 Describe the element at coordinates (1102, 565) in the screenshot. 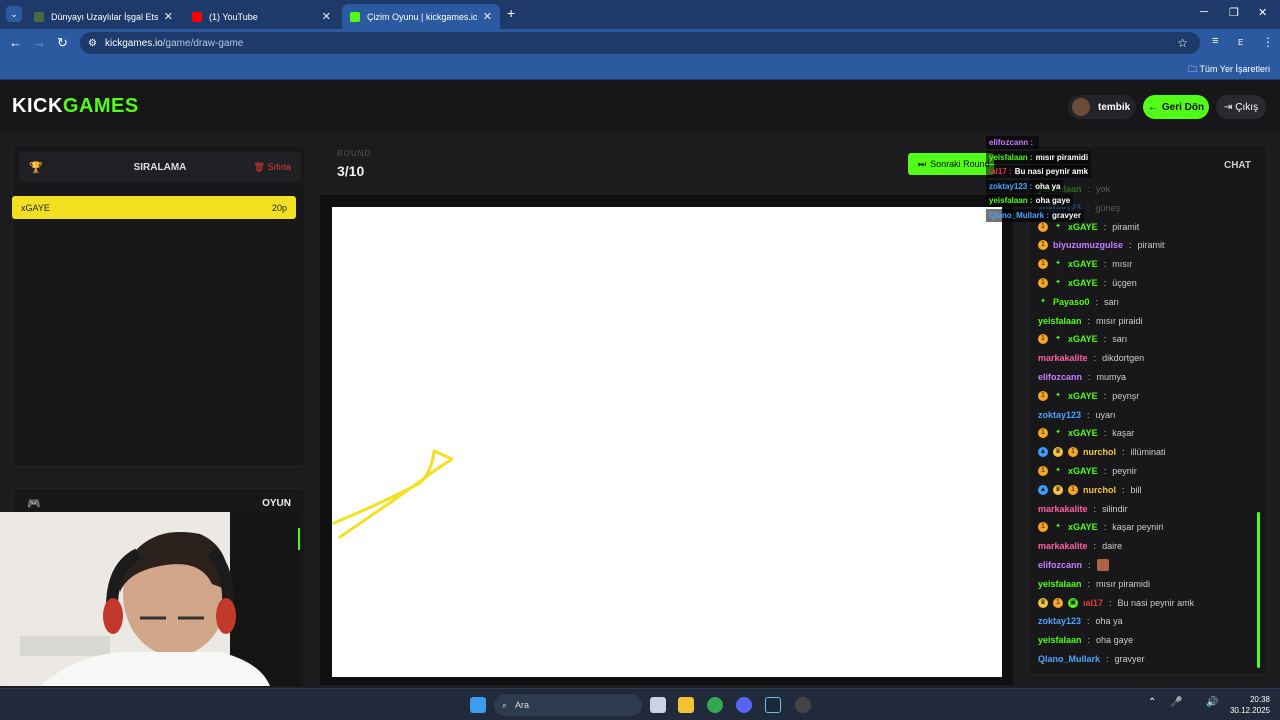

I see `emote-icon` at that location.